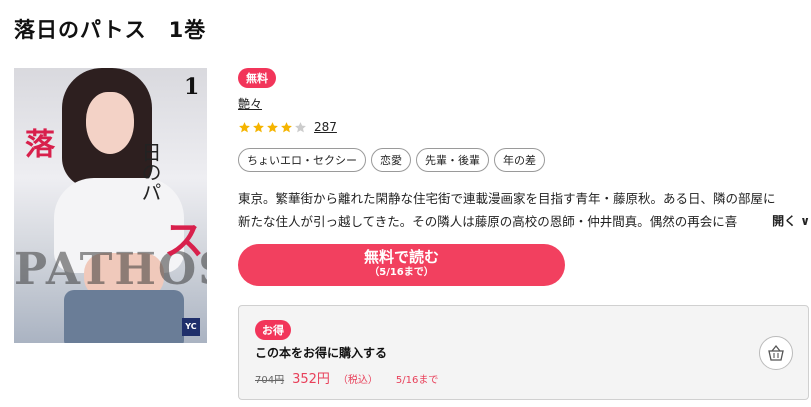 This screenshot has height=407, width=811. I want to click on read-free-button: 無料で読む （5/16まで）, so click(401, 265).